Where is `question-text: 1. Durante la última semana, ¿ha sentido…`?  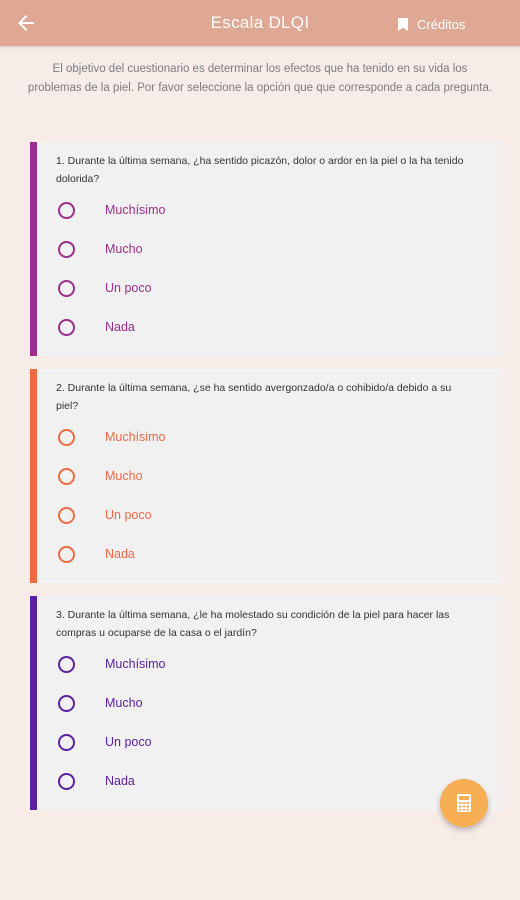
question-text: 1. Durante la última semana, ¿ha sentido… is located at coordinates (260, 170).